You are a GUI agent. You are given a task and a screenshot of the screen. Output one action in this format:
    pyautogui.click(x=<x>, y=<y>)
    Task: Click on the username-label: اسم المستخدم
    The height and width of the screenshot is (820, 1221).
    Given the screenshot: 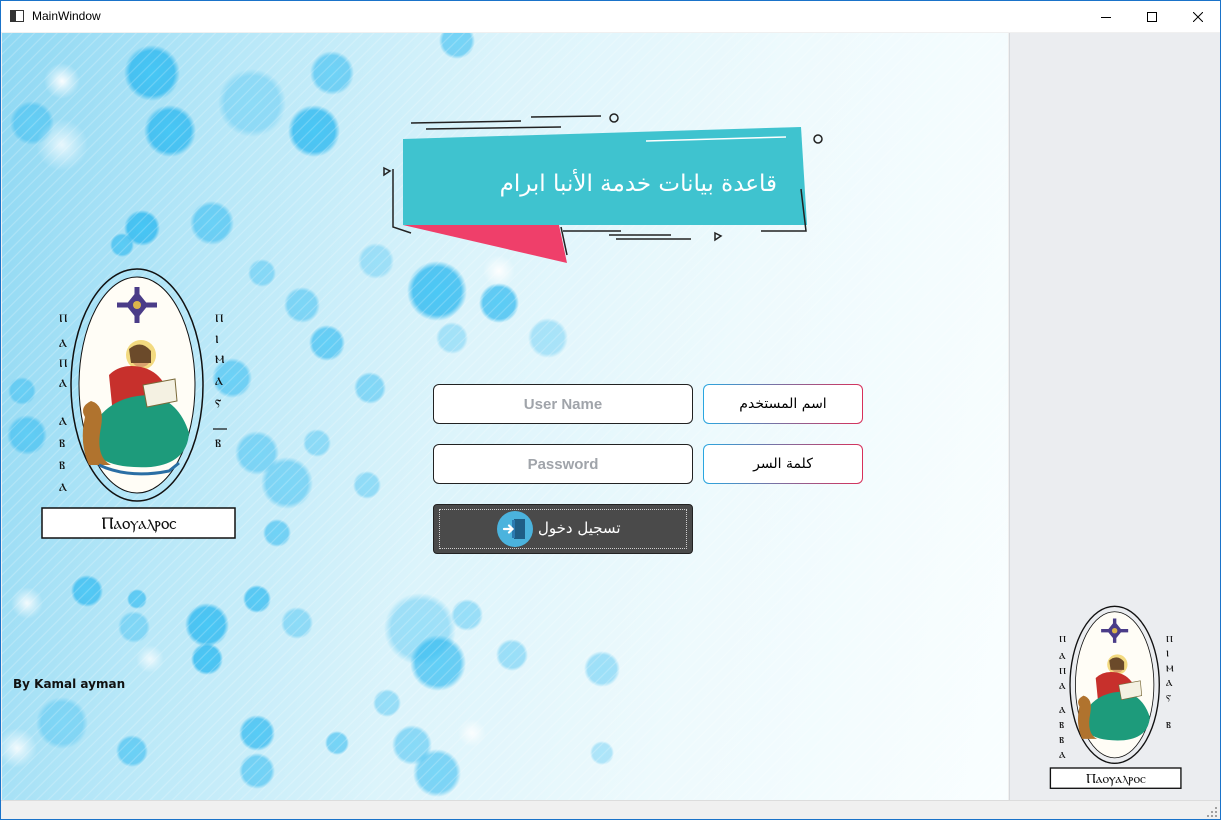 What is the action you would take?
    pyautogui.click(x=783, y=404)
    